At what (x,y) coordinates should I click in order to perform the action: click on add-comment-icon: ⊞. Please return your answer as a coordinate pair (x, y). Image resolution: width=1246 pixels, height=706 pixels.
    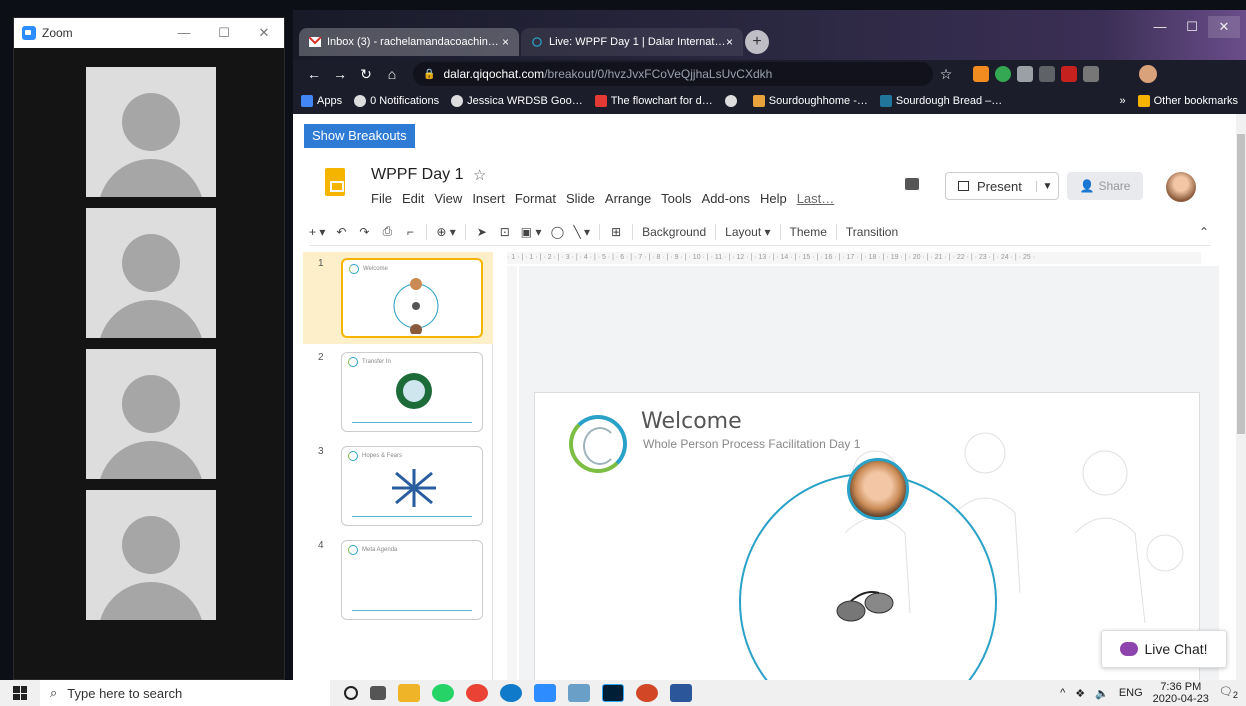
    Looking at the image, I should click on (616, 232).